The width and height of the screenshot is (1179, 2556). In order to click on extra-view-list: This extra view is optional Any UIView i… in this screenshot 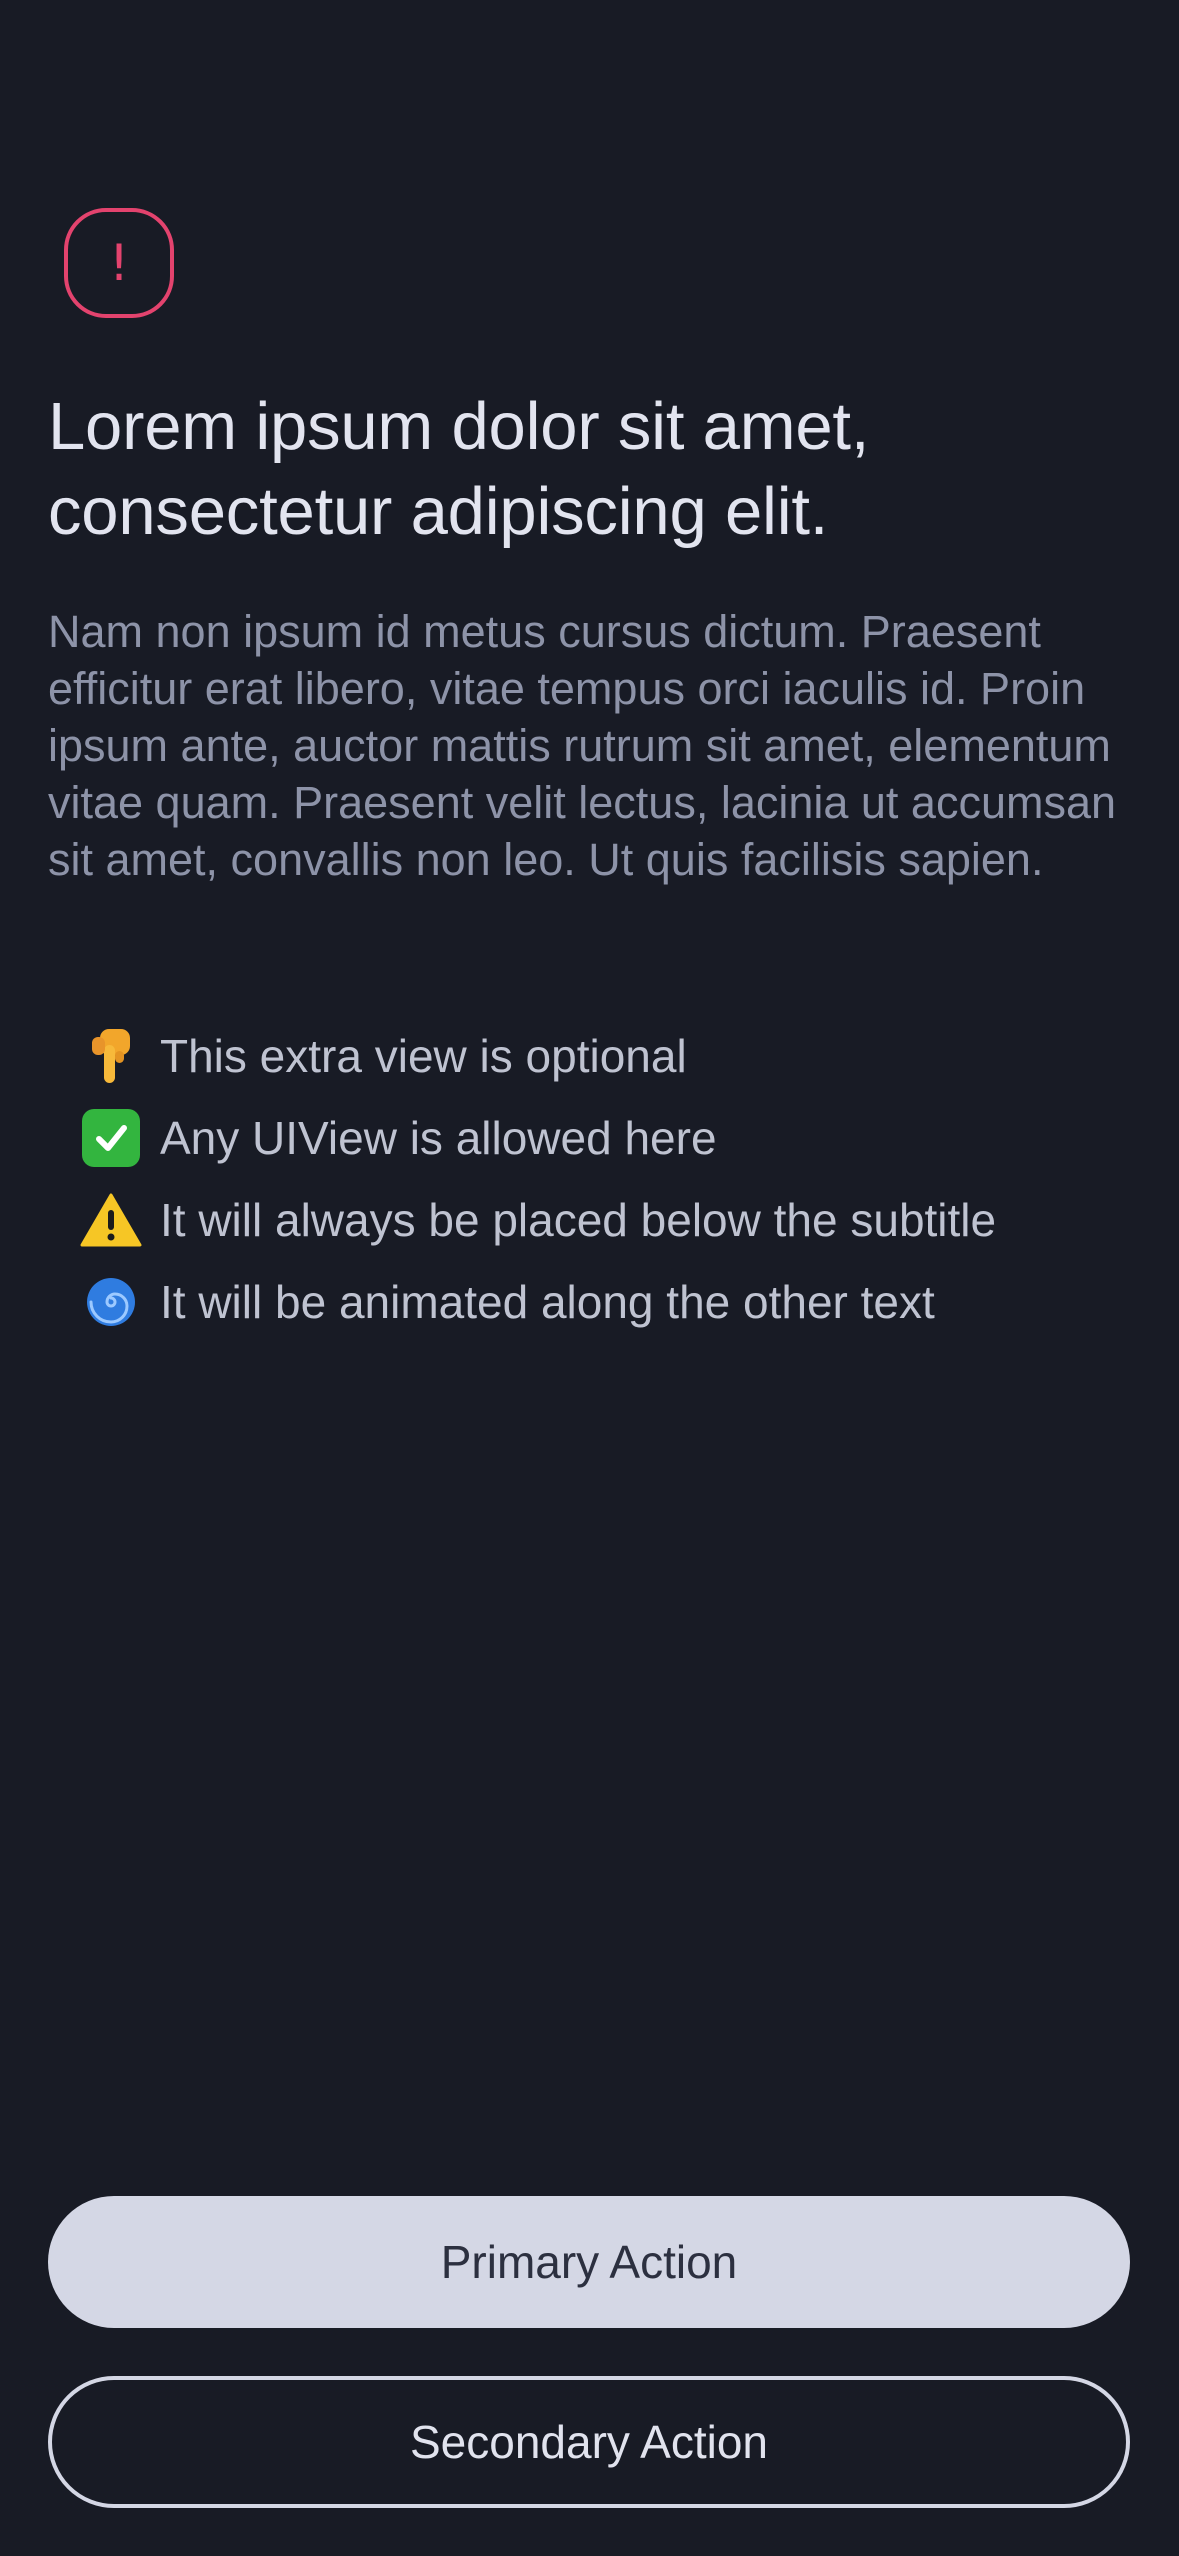, I will do `click(608, 1179)`.